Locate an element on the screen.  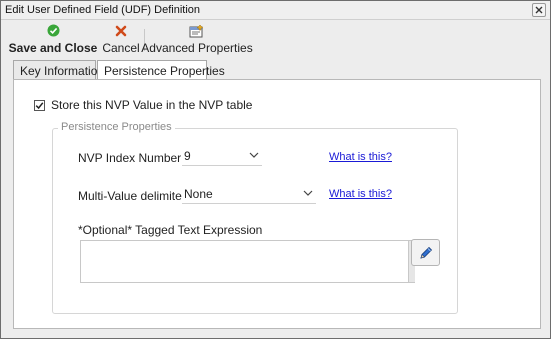
expression-label: *Optional* Tagged Text Expression is located at coordinates (170, 230).